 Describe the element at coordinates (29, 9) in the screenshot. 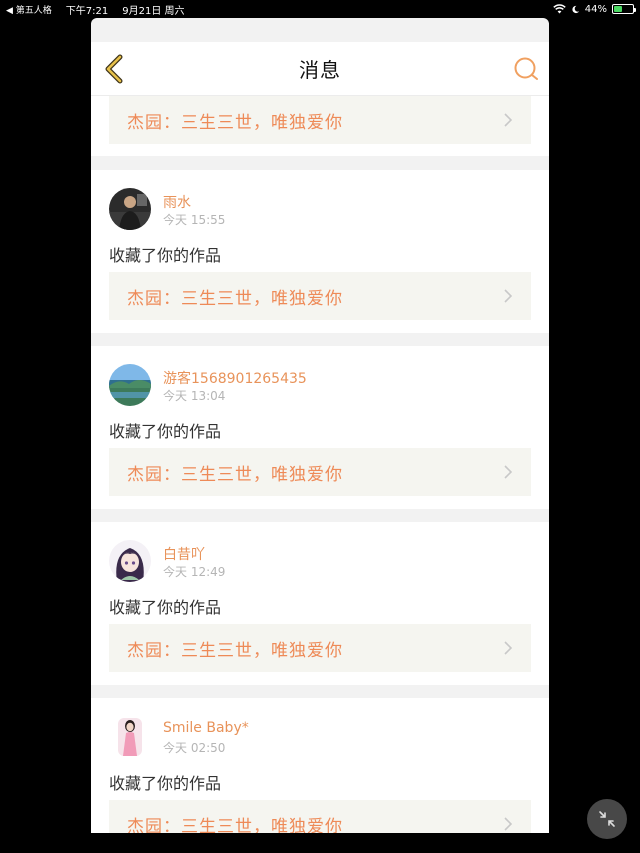

I see `back-to-app-link: ◀ 第五人格` at that location.